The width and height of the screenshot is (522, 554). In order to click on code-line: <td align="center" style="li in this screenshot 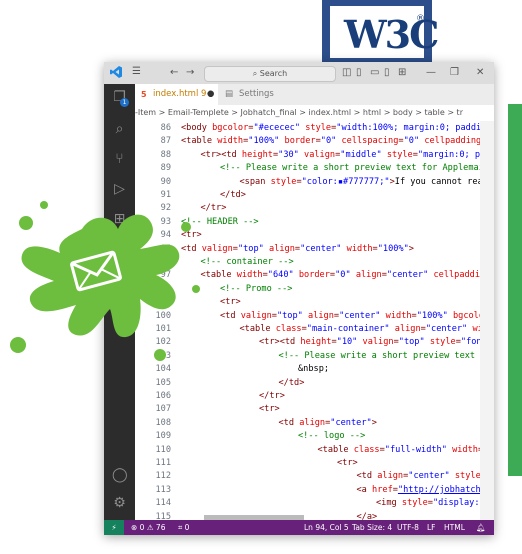, I will do `click(426, 476)`.